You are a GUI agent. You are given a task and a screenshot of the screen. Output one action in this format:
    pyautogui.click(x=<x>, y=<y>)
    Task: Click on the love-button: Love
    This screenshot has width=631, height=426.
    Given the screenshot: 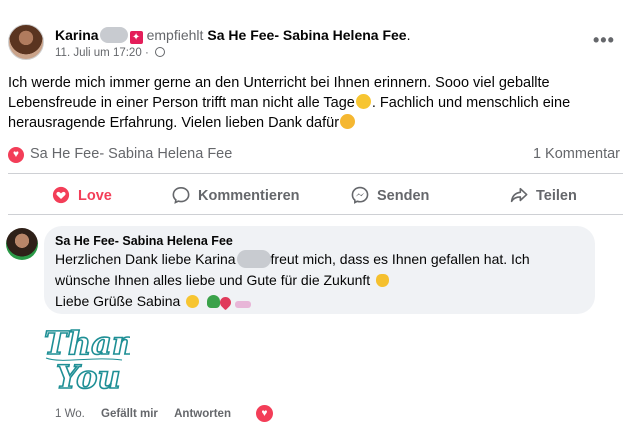 What is the action you would take?
    pyautogui.click(x=82, y=195)
    